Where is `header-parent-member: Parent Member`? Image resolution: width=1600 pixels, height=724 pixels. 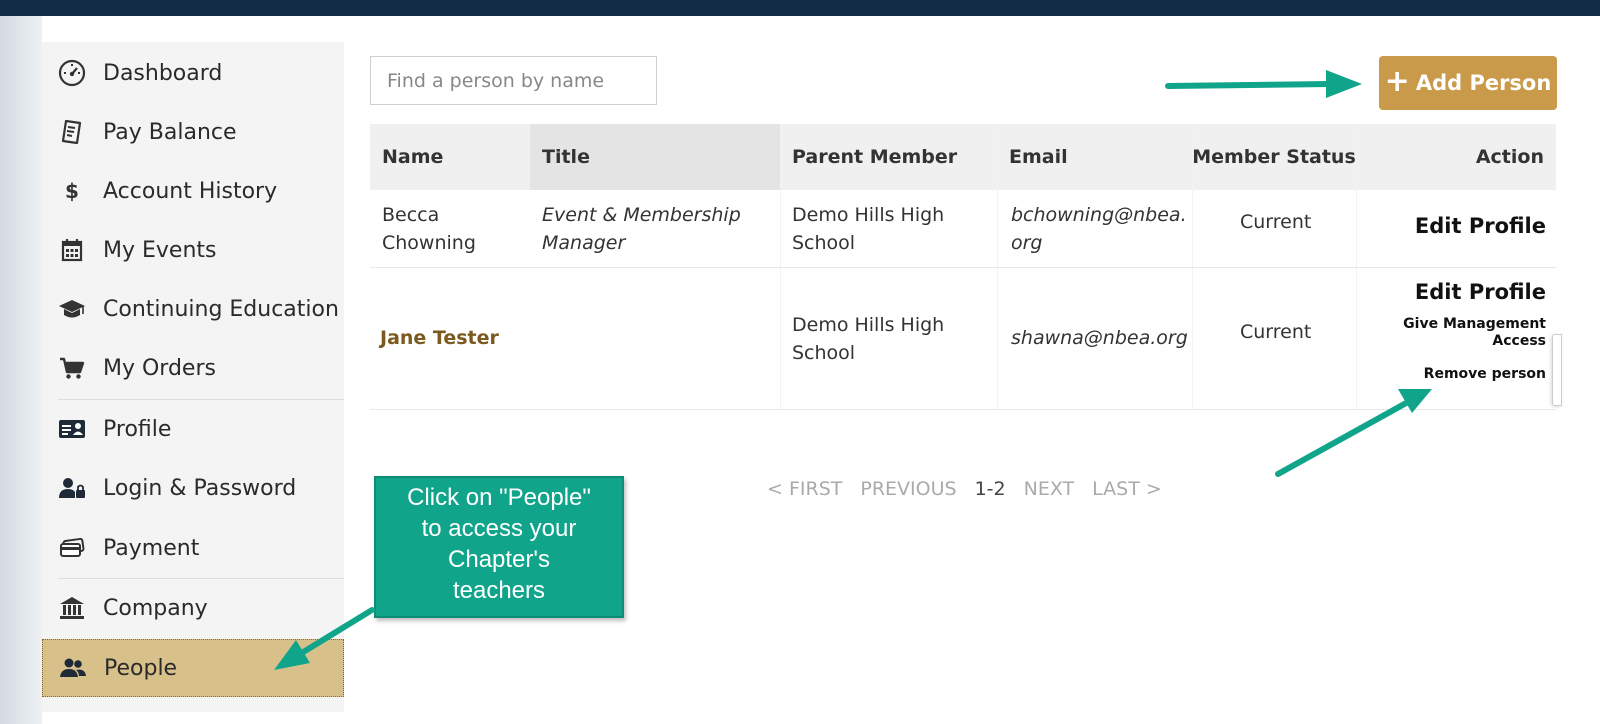 header-parent-member: Parent Member is located at coordinates (888, 157).